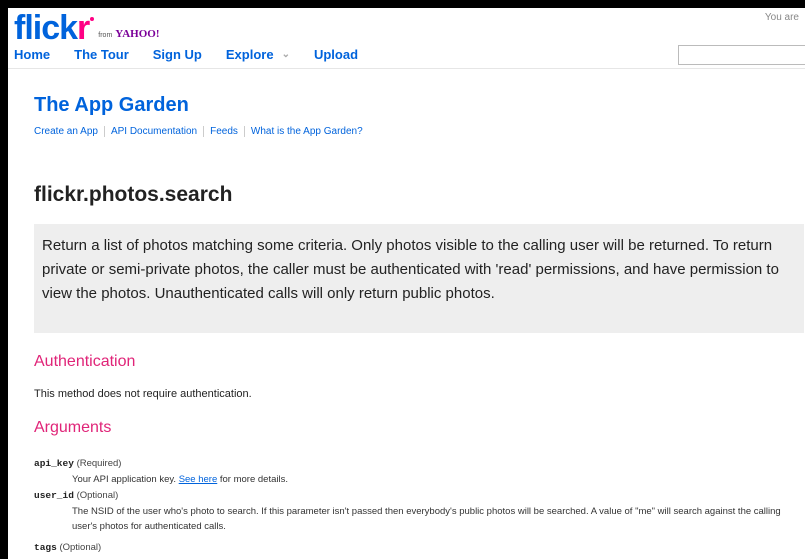  What do you see at coordinates (177, 54) in the screenshot?
I see `nav-sign-up: Sign Up` at bounding box center [177, 54].